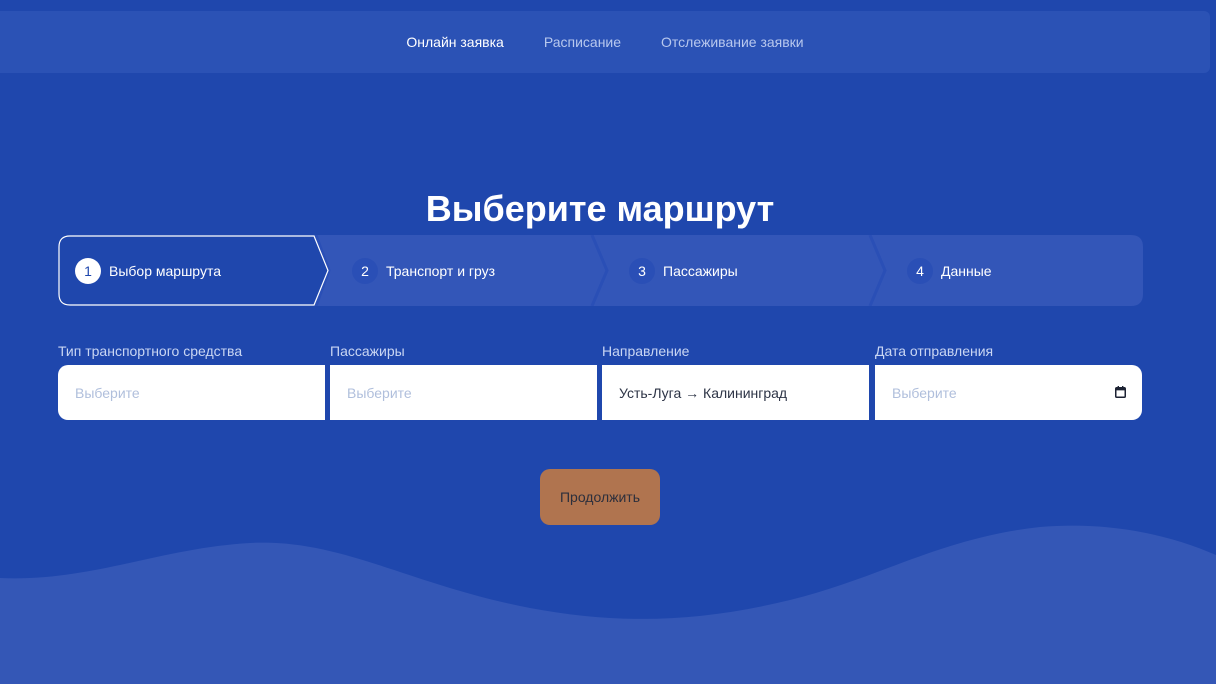 This screenshot has height=684, width=1216. Describe the element at coordinates (457, 392) in the screenshot. I see `passengers-input` at that location.